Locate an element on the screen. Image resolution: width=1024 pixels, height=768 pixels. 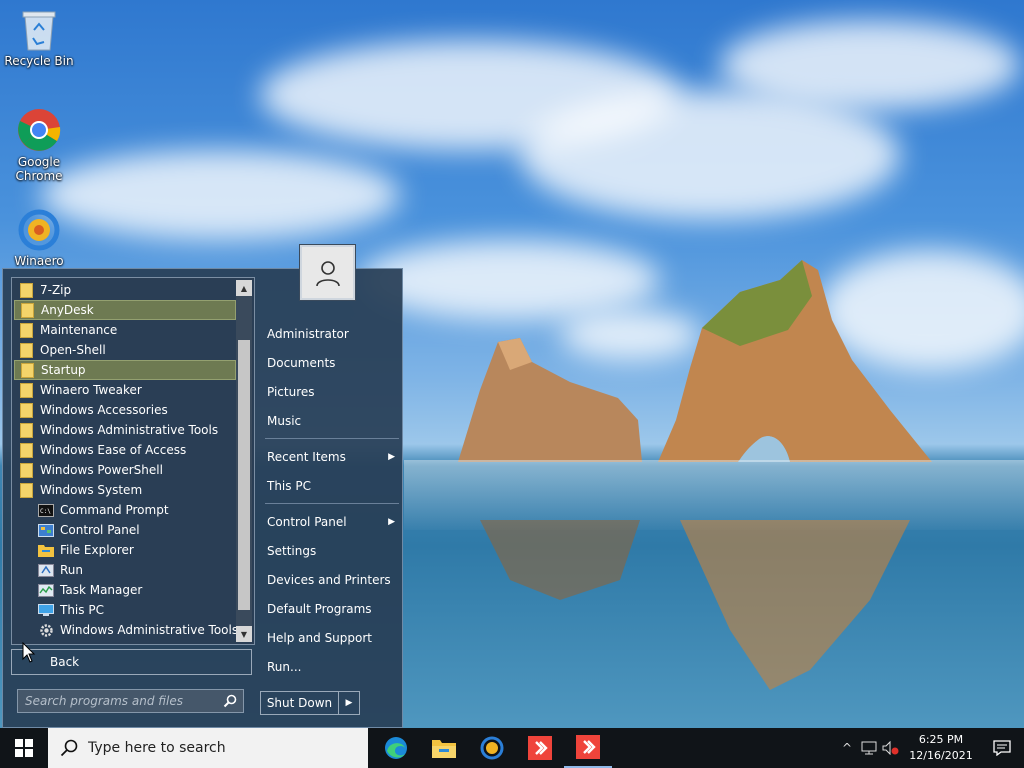
desktop-icon-google-chrome: Google Chrome is located at coordinates (39, 145).